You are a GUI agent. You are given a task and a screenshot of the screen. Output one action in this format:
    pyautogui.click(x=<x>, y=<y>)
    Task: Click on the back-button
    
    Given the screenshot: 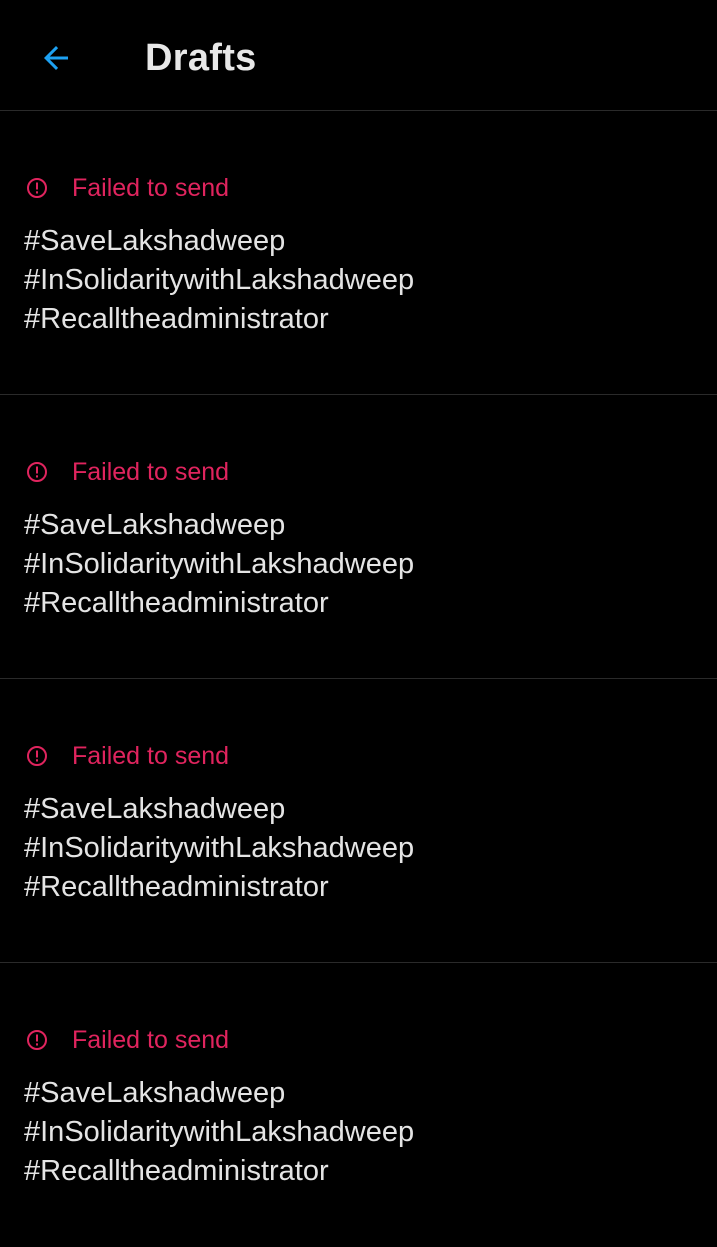 What is the action you would take?
    pyautogui.click(x=56, y=58)
    